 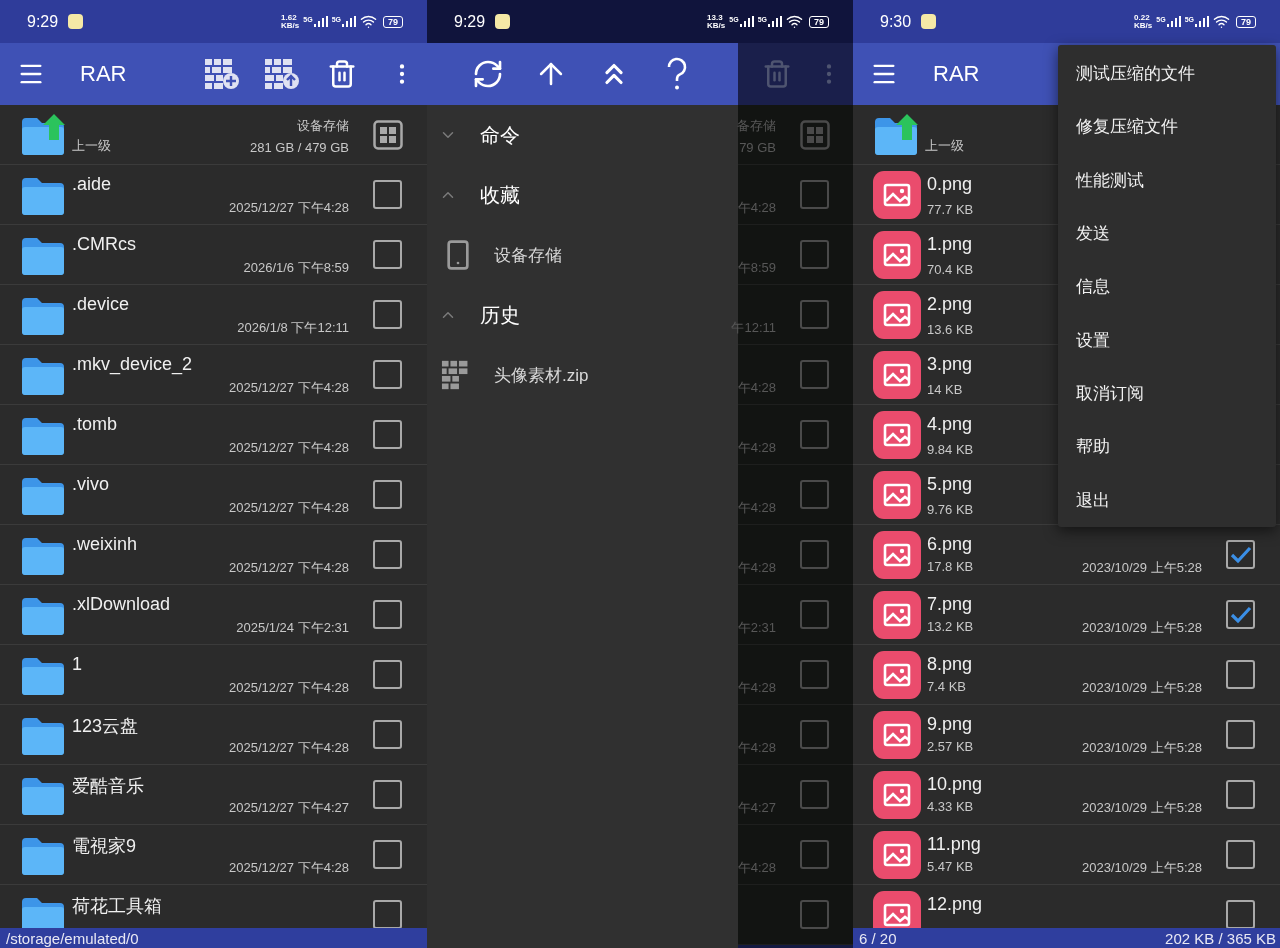 What do you see at coordinates (955, 784) in the screenshot?
I see `file-name: 10.png` at bounding box center [955, 784].